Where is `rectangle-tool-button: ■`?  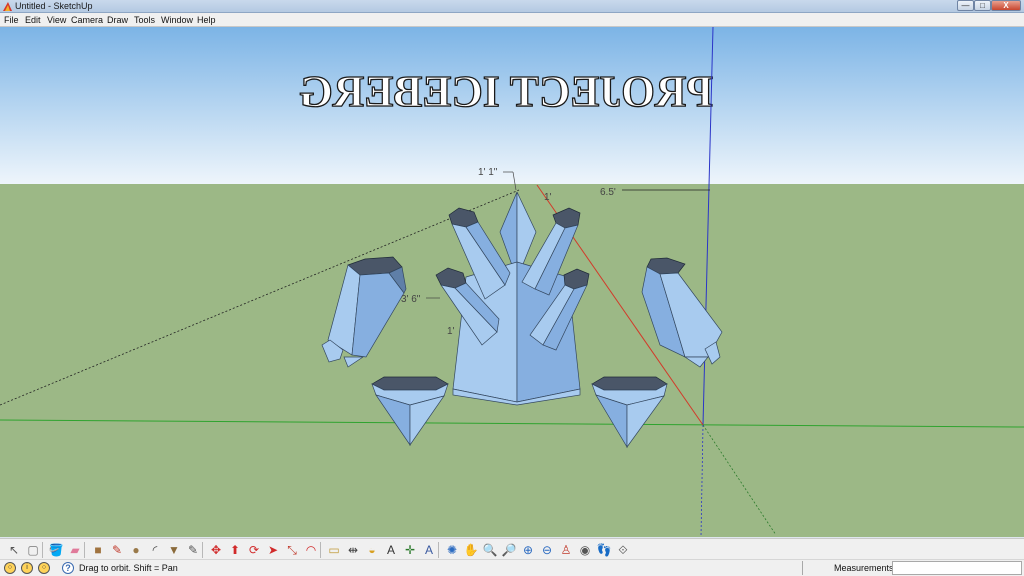 rectangle-tool-button: ■ is located at coordinates (98, 550).